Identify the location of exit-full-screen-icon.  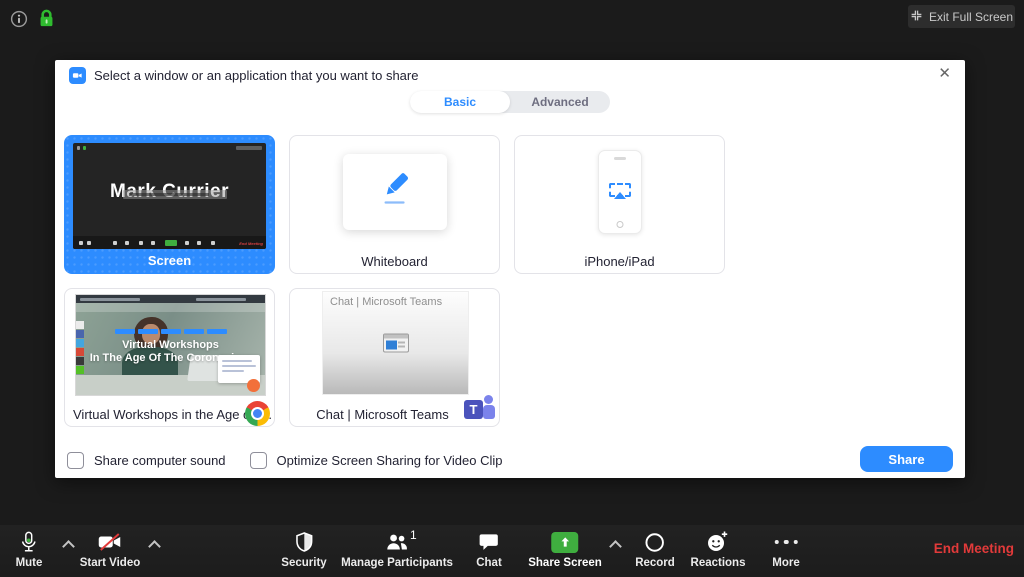
(916, 17).